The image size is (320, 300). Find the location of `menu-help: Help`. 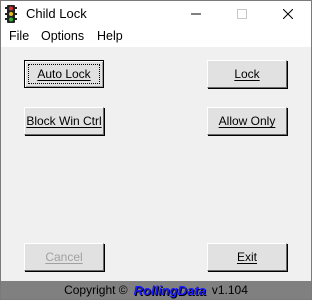

menu-help: Help is located at coordinates (110, 36).